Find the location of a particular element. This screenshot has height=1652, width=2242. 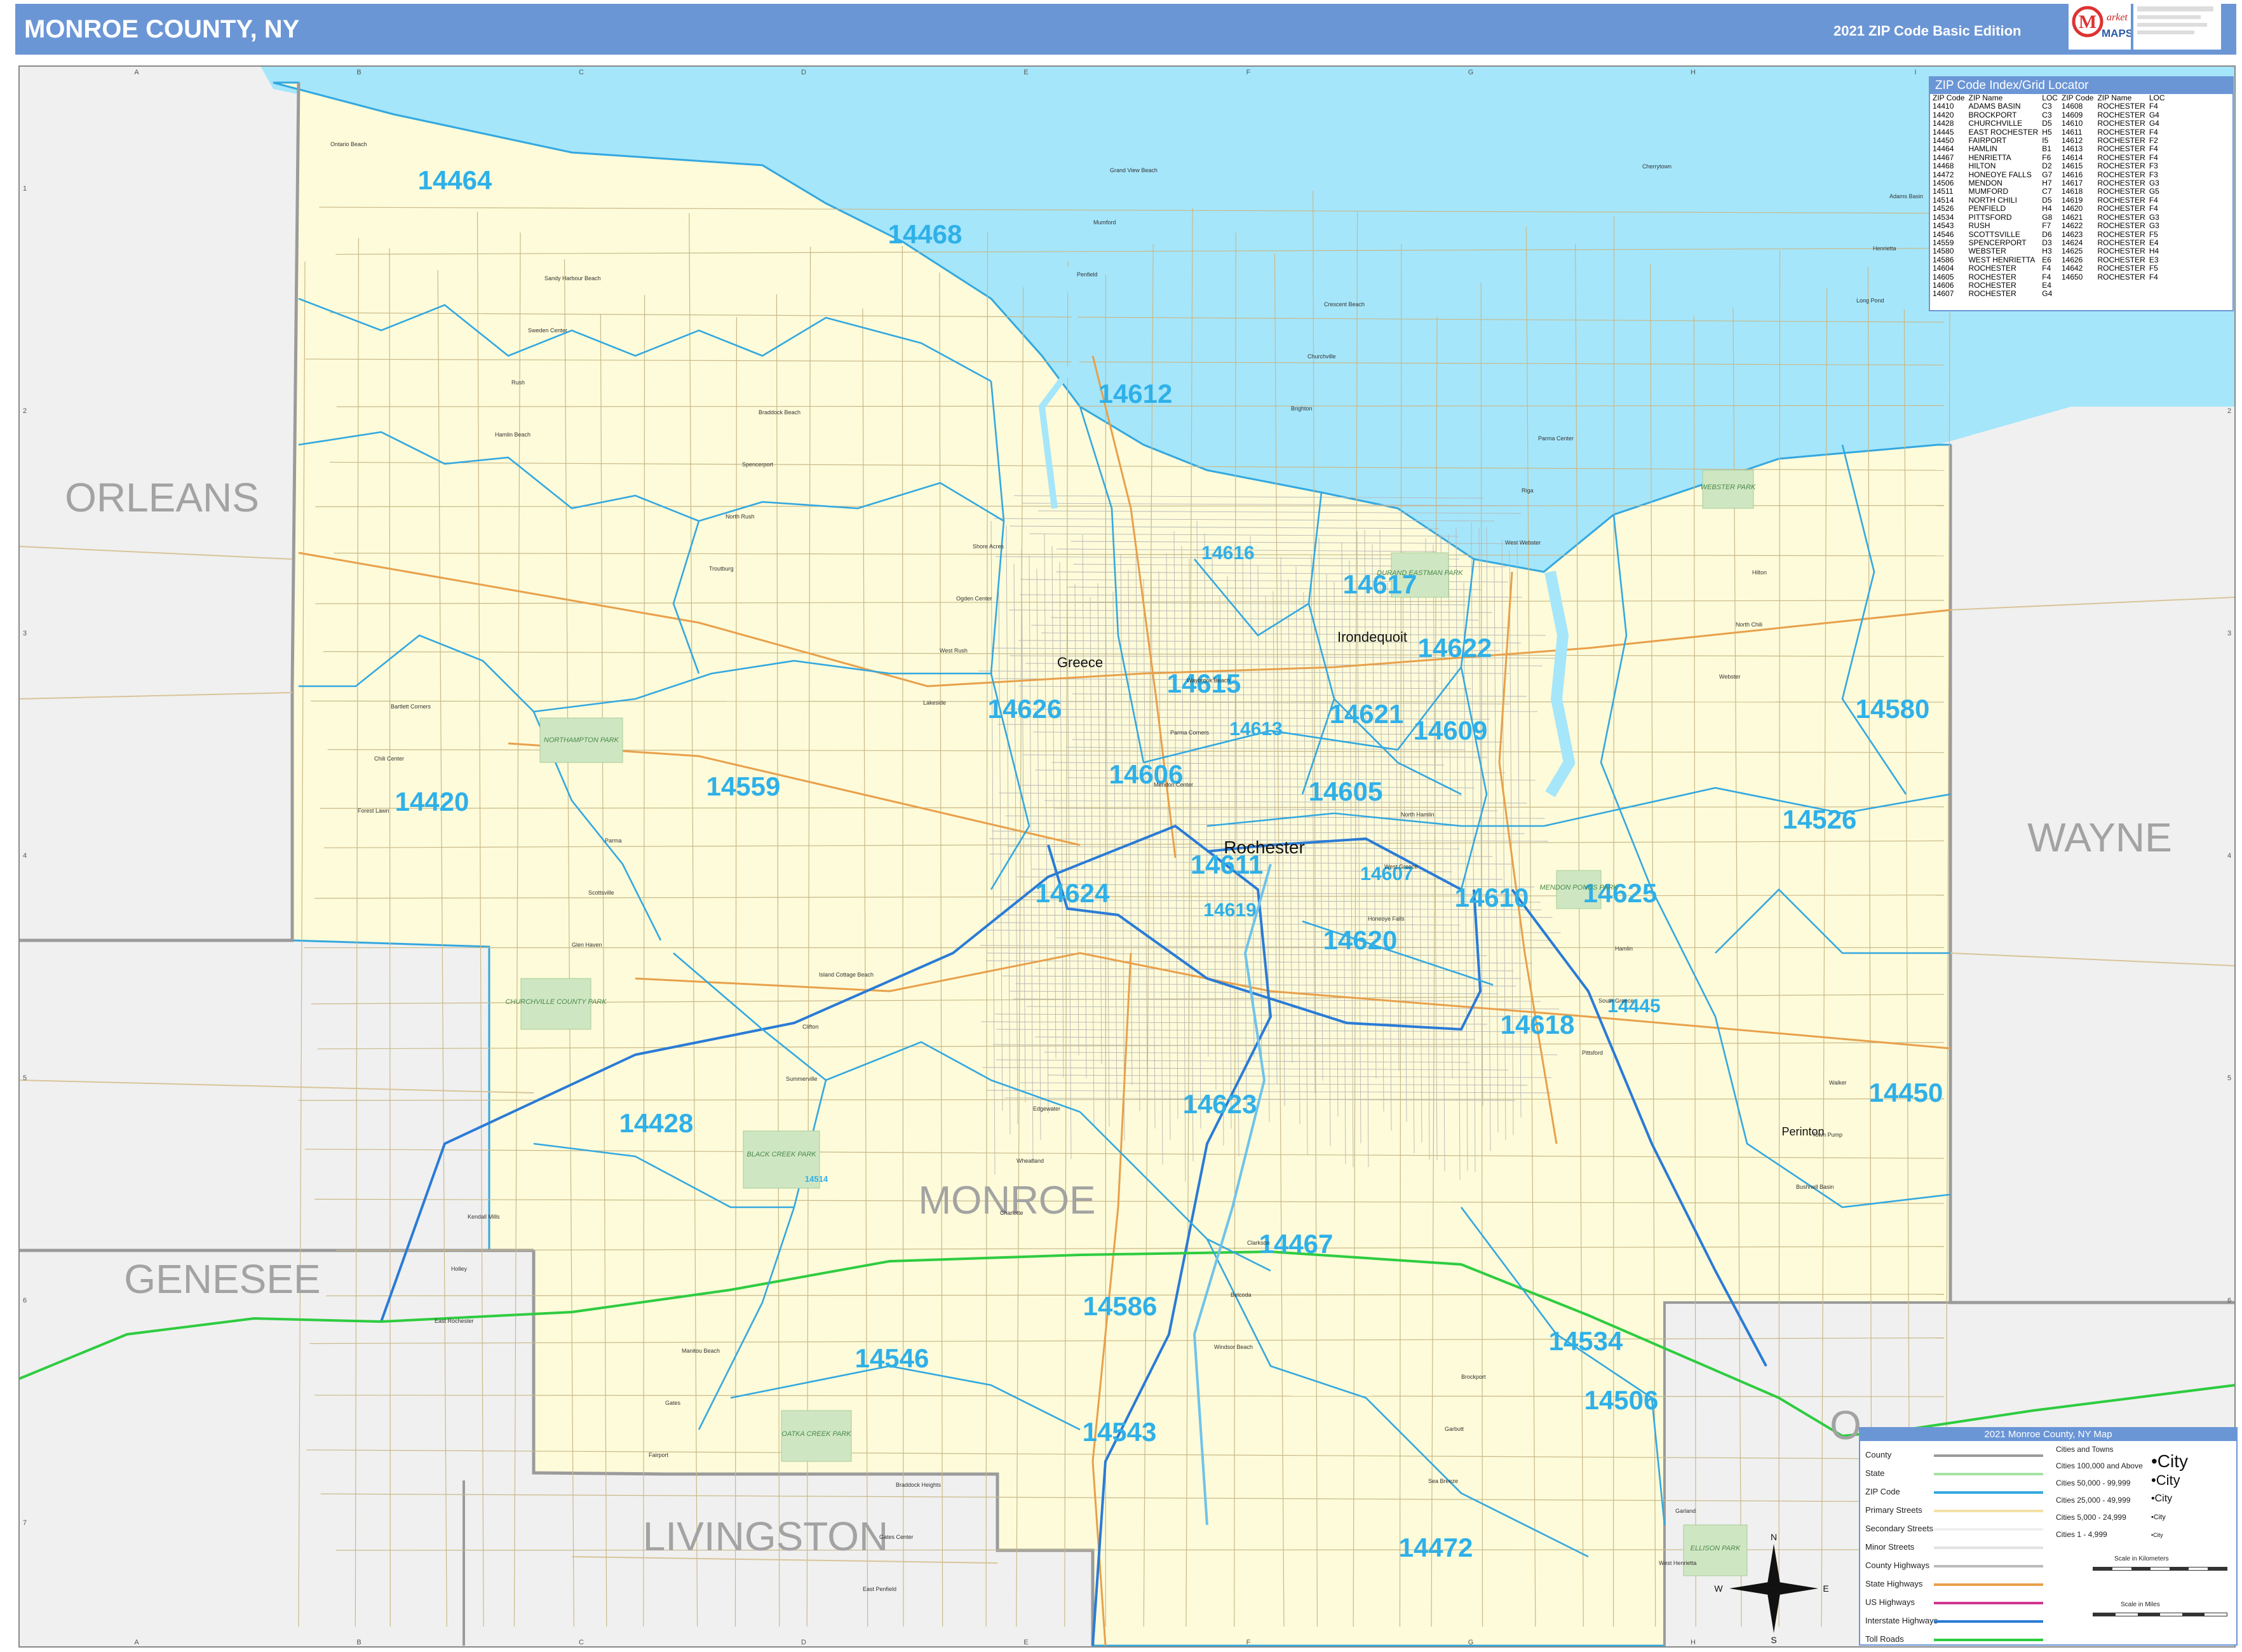

zip-index-cell: 14608 is located at coordinates (2072, 107).